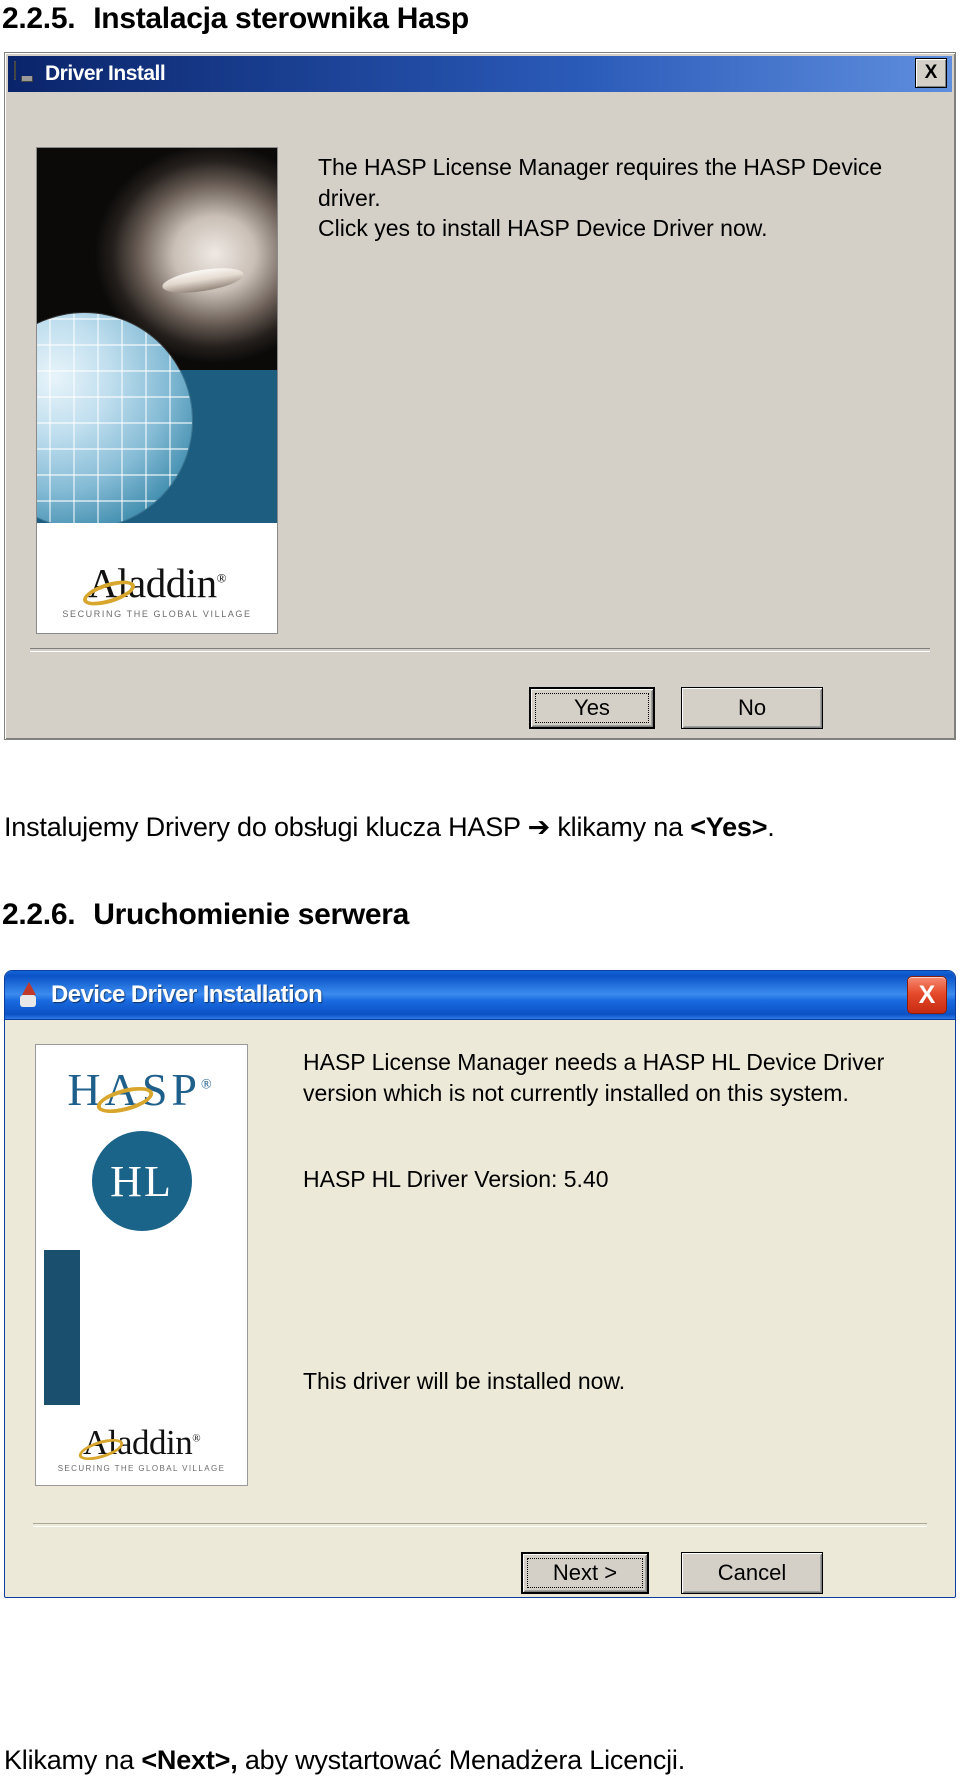 Image resolution: width=960 pixels, height=1791 pixels. Describe the element at coordinates (585, 1573) in the screenshot. I see `next-button: Next >` at that location.